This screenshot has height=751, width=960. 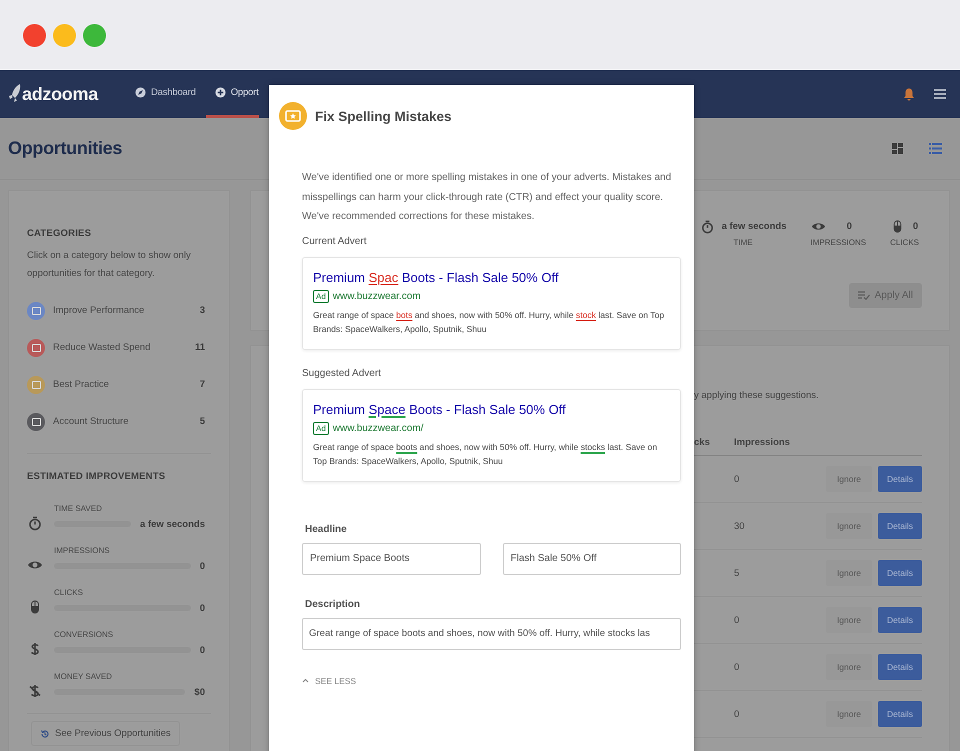 I want to click on category-link: Improve Performance, so click(x=122, y=310).